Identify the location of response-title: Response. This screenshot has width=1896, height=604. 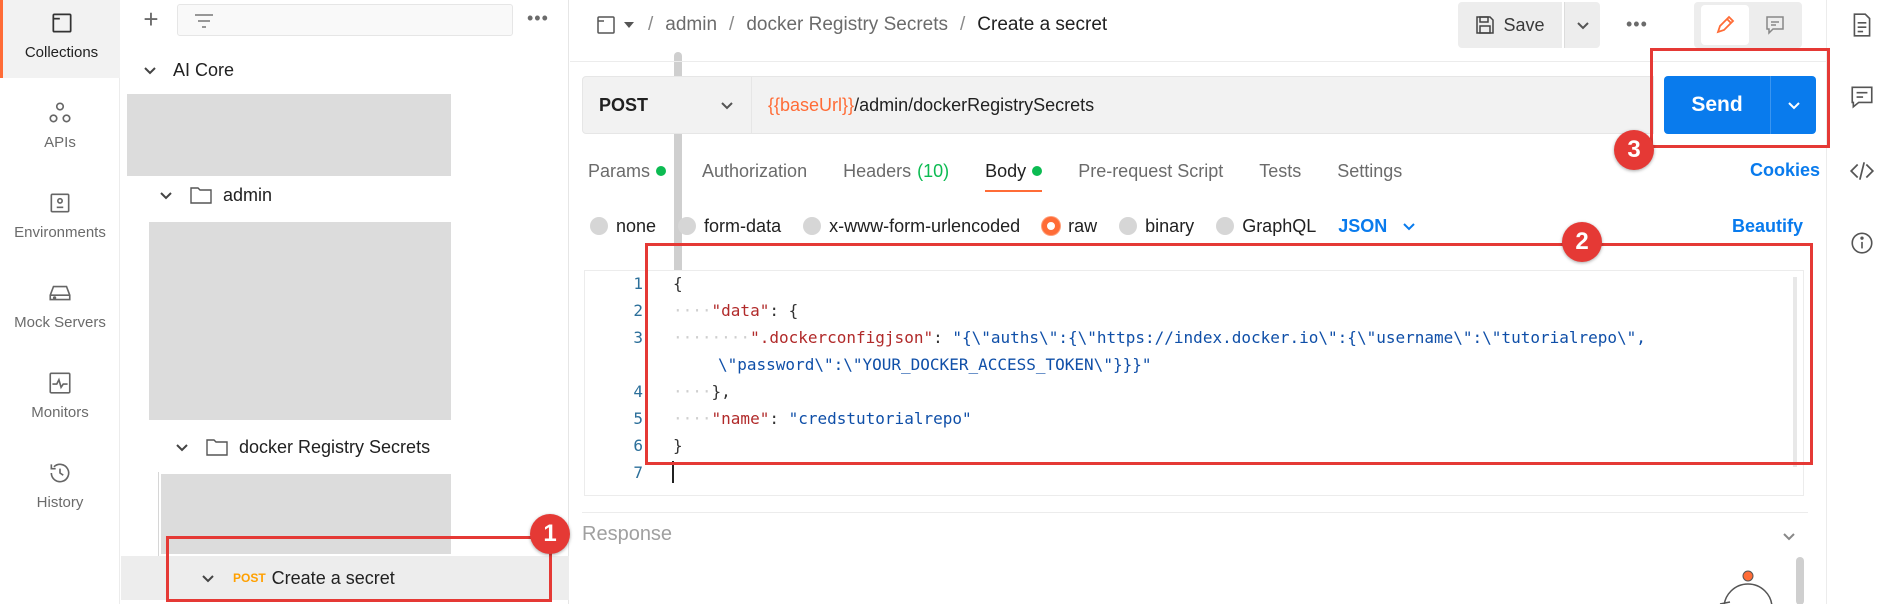
(627, 534).